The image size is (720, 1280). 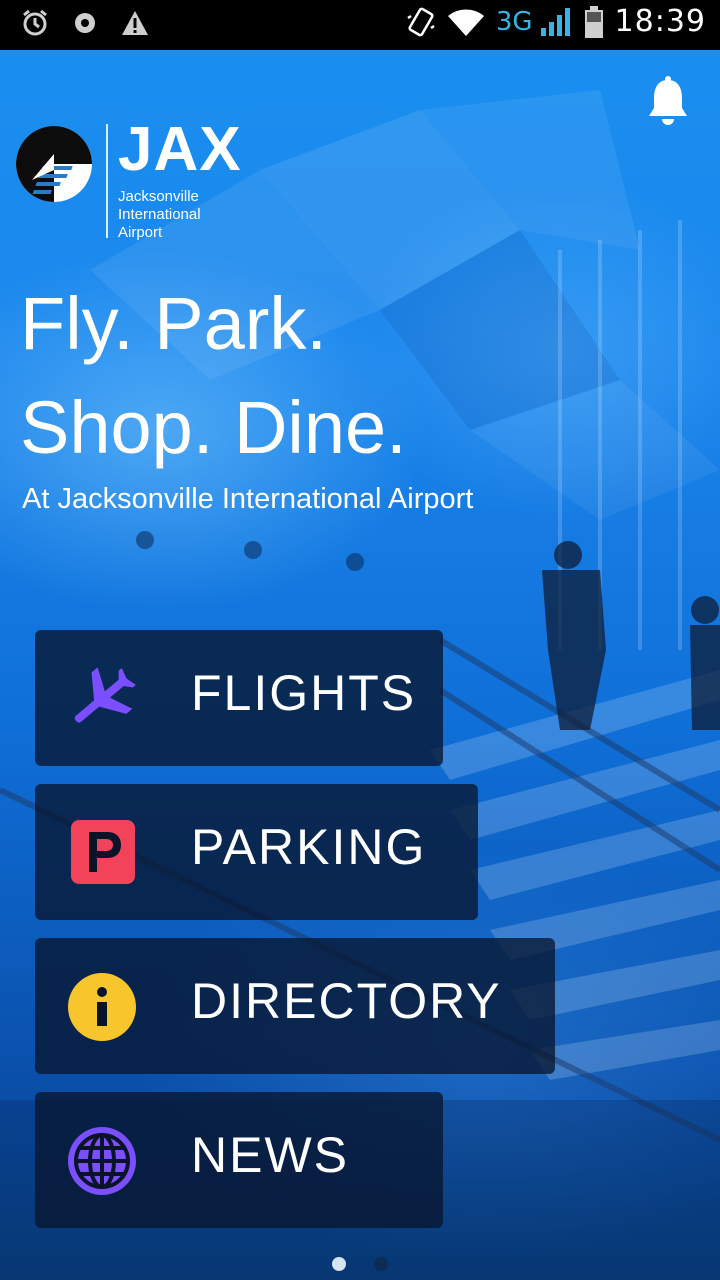 What do you see at coordinates (339, 1264) in the screenshot?
I see `page-dot-active` at bounding box center [339, 1264].